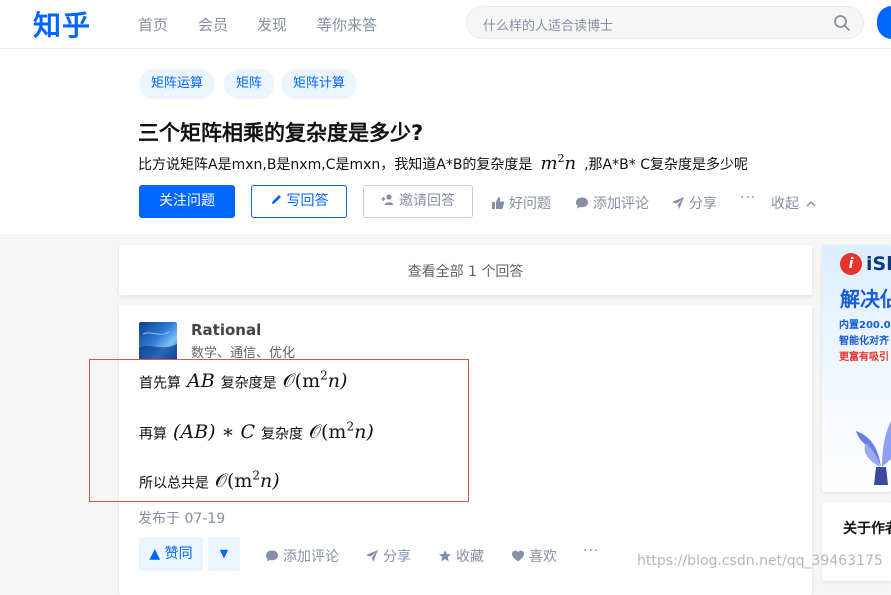 This screenshot has width=891, height=595. Describe the element at coordinates (461, 556) in the screenshot. I see `collect-button: 收藏` at that location.